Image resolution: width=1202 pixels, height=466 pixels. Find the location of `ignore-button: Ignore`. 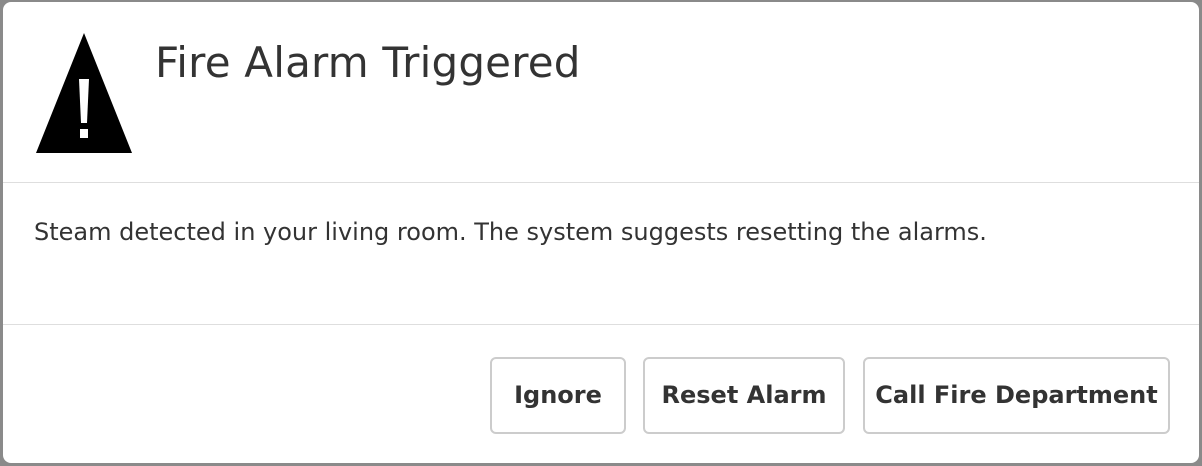

ignore-button: Ignore is located at coordinates (558, 395).